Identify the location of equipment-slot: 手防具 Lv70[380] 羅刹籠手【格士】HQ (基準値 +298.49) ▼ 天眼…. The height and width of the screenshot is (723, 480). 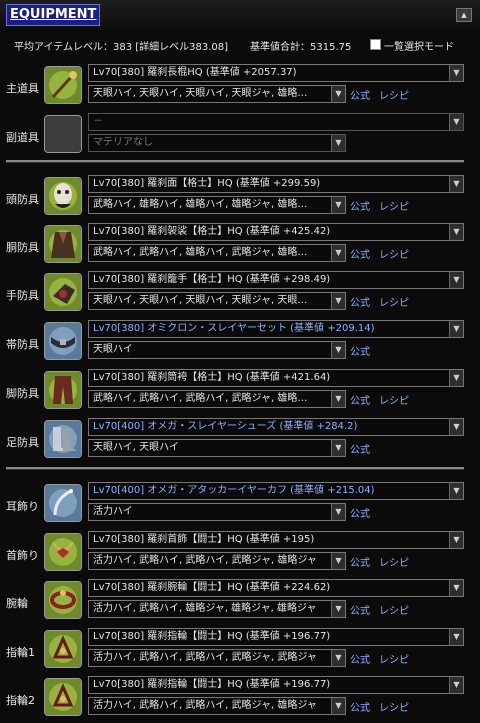
(240, 294).